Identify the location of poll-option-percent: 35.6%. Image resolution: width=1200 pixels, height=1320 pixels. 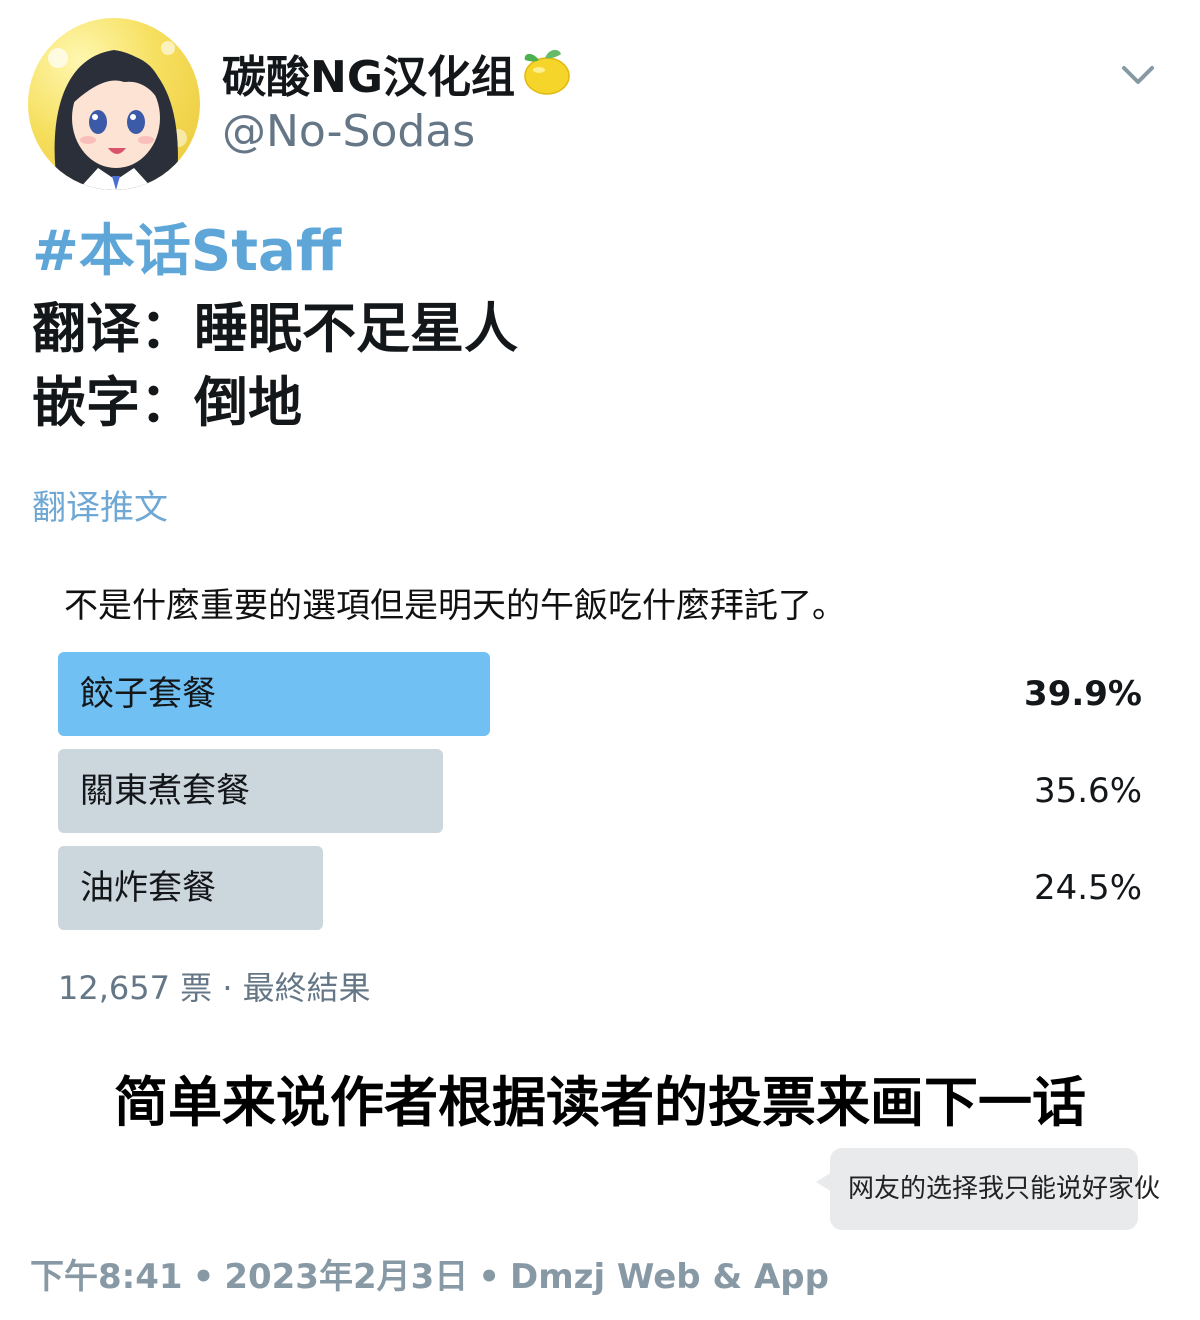
(1087, 791).